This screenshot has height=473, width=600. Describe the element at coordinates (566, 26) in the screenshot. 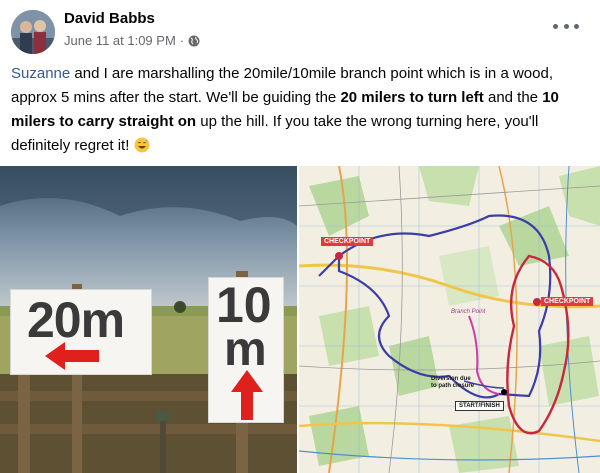

I see `more-options-icon` at that location.